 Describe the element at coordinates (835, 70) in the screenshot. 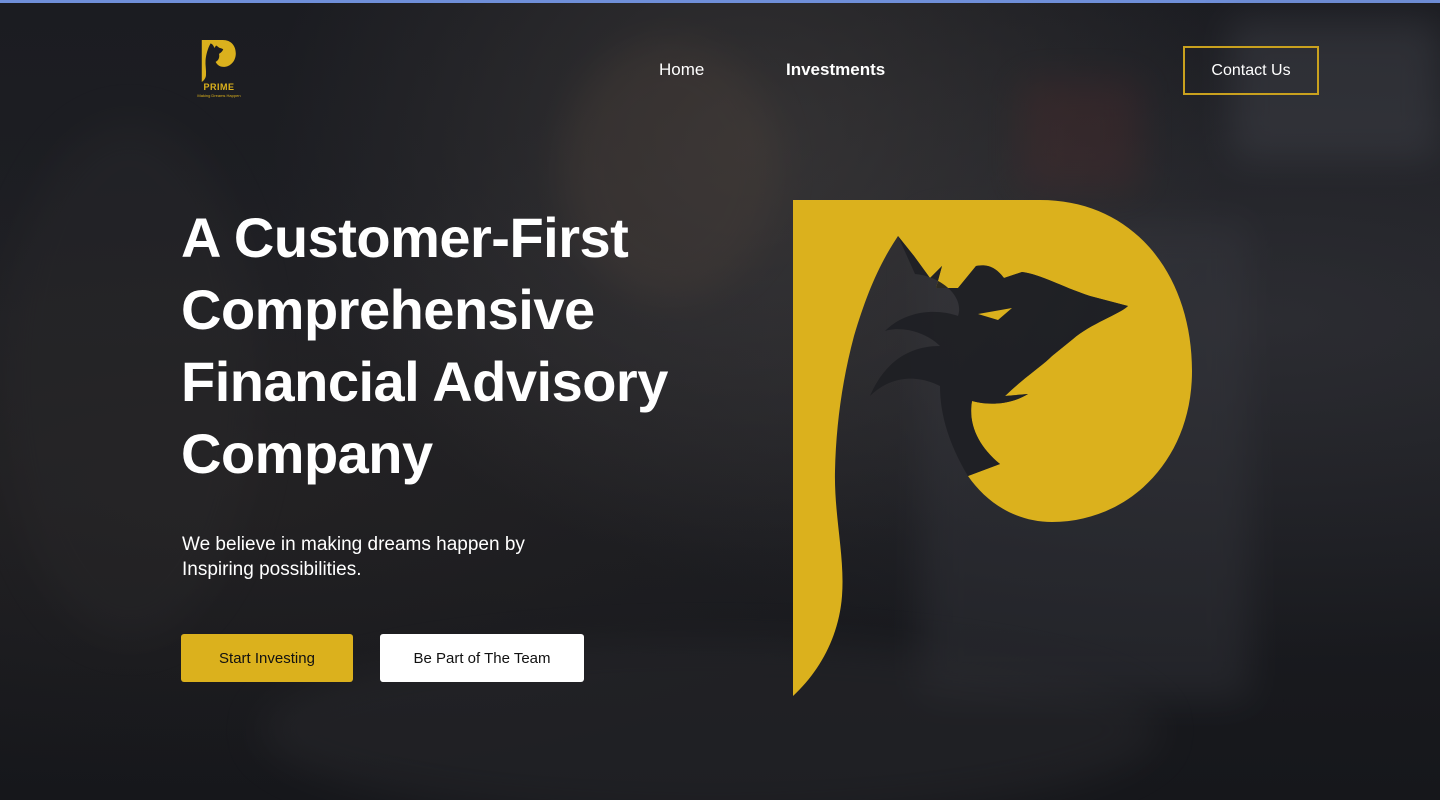

I see `nav-link-investments: Investments` at that location.